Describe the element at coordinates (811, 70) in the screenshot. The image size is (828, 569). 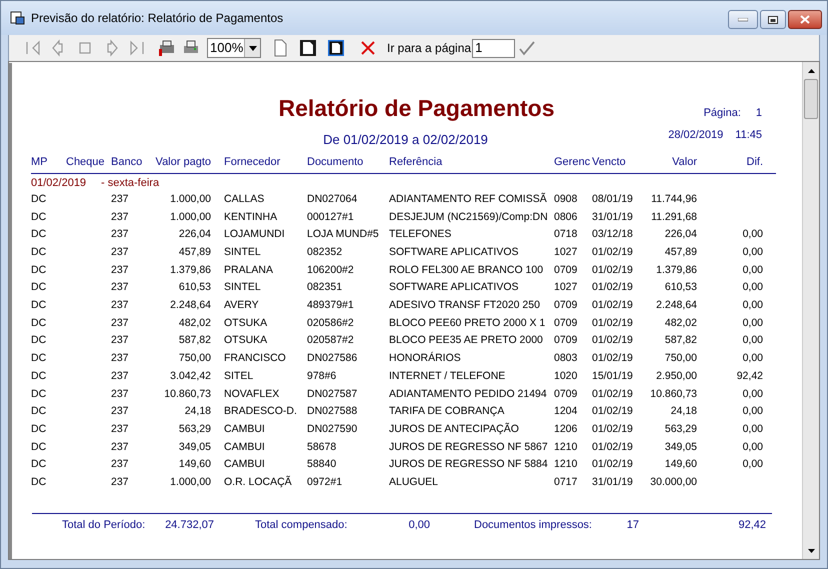
I see `scroll-up-icon` at that location.